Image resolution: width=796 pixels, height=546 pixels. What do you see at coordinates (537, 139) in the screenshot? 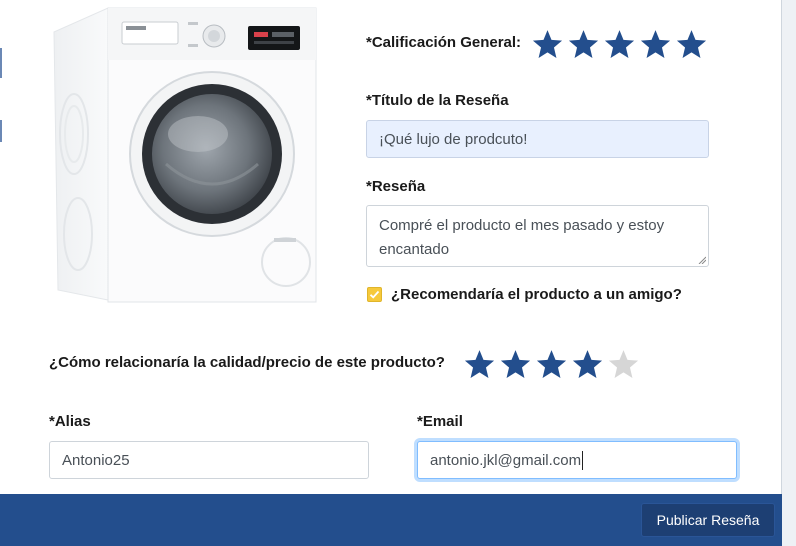
I see `review-title-input: ¡Qué lujo de prodcuto!` at bounding box center [537, 139].